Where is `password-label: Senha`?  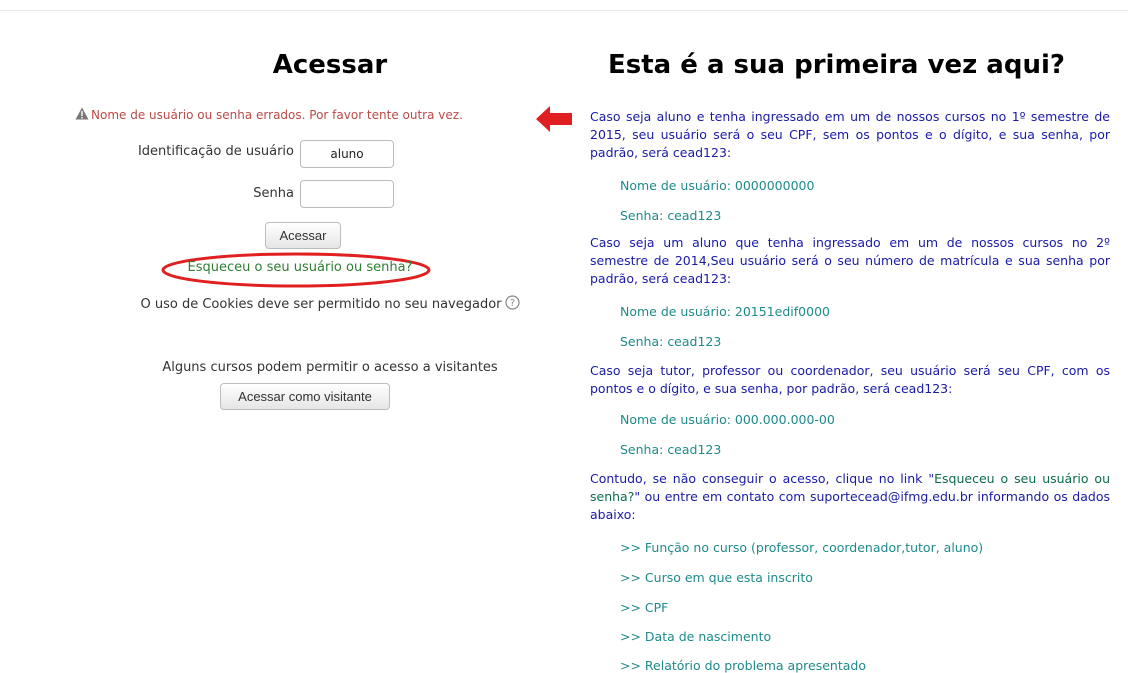
password-label: Senha is located at coordinates (273, 193).